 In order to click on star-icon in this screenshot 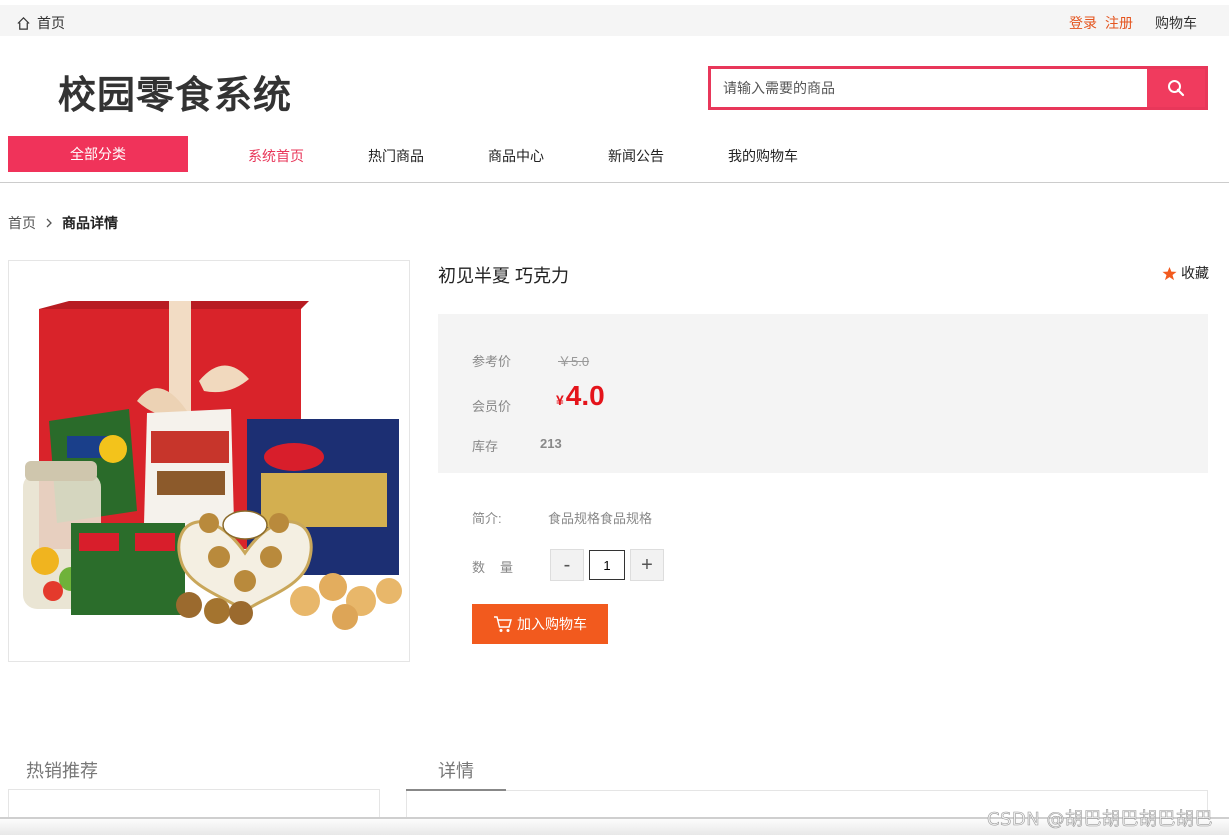, I will do `click(1169, 273)`.